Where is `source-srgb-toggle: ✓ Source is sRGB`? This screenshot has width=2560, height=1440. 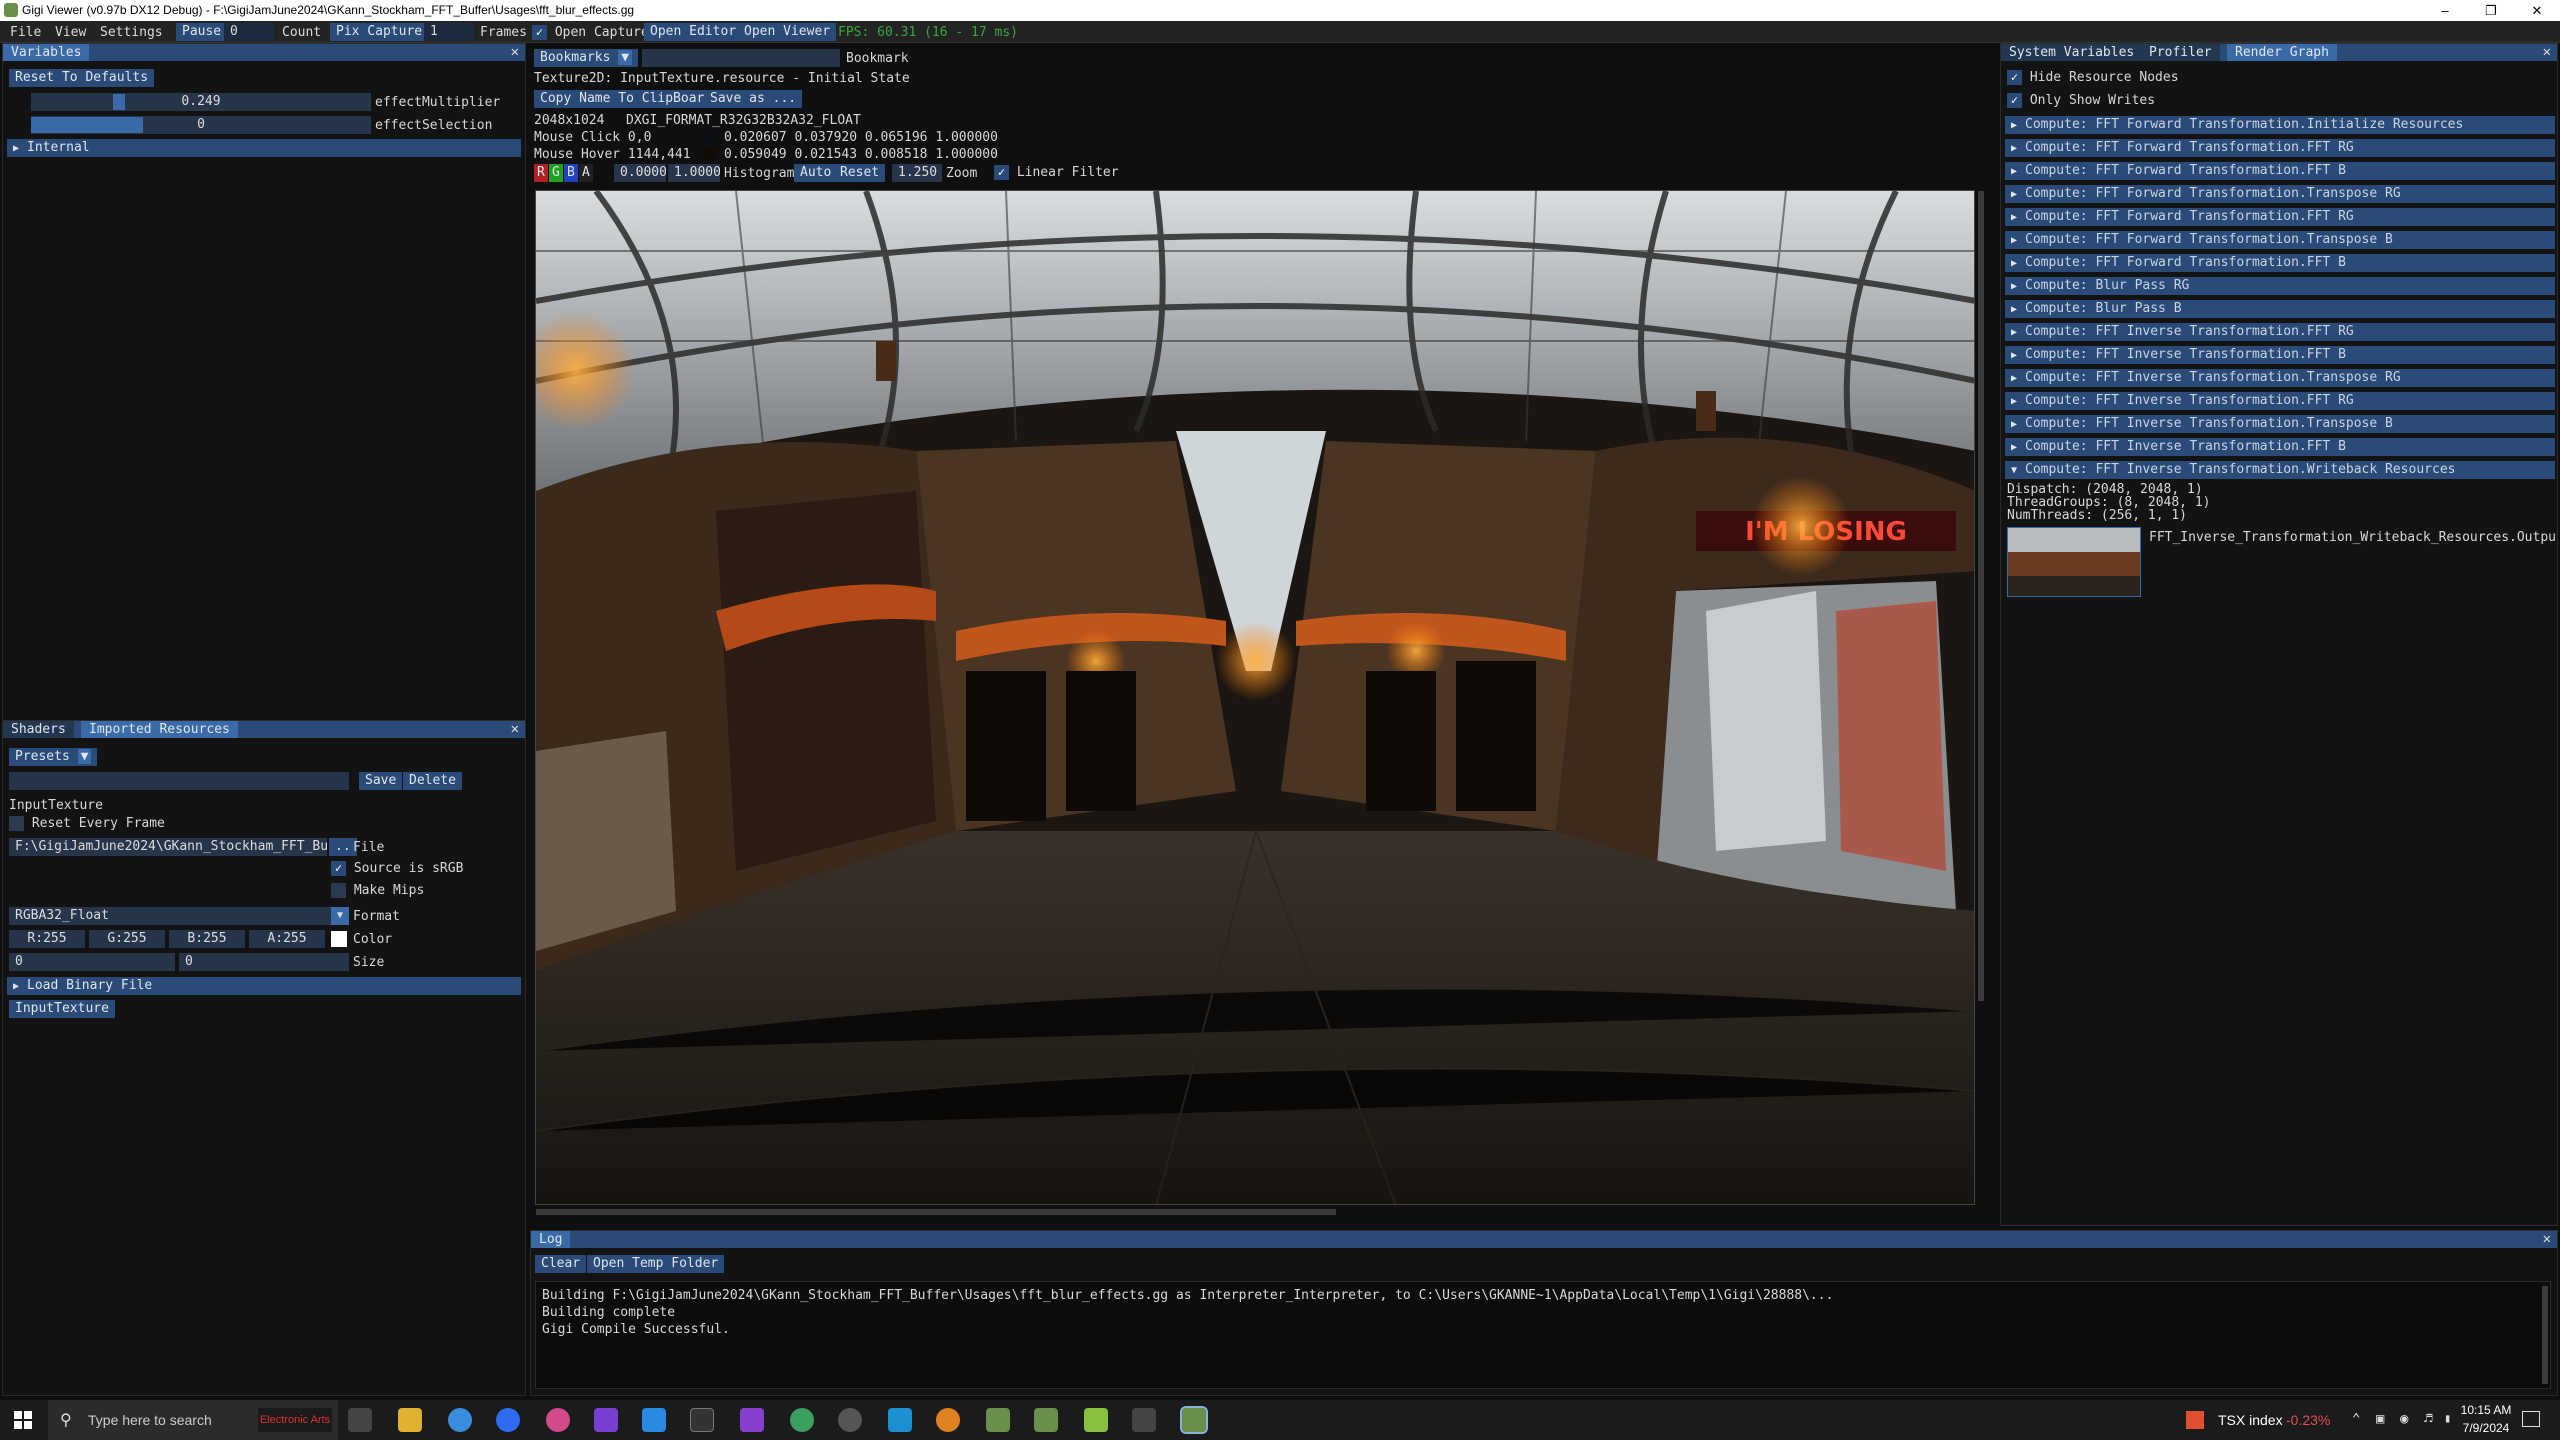 source-srgb-toggle: ✓ Source is sRGB is located at coordinates (397, 868).